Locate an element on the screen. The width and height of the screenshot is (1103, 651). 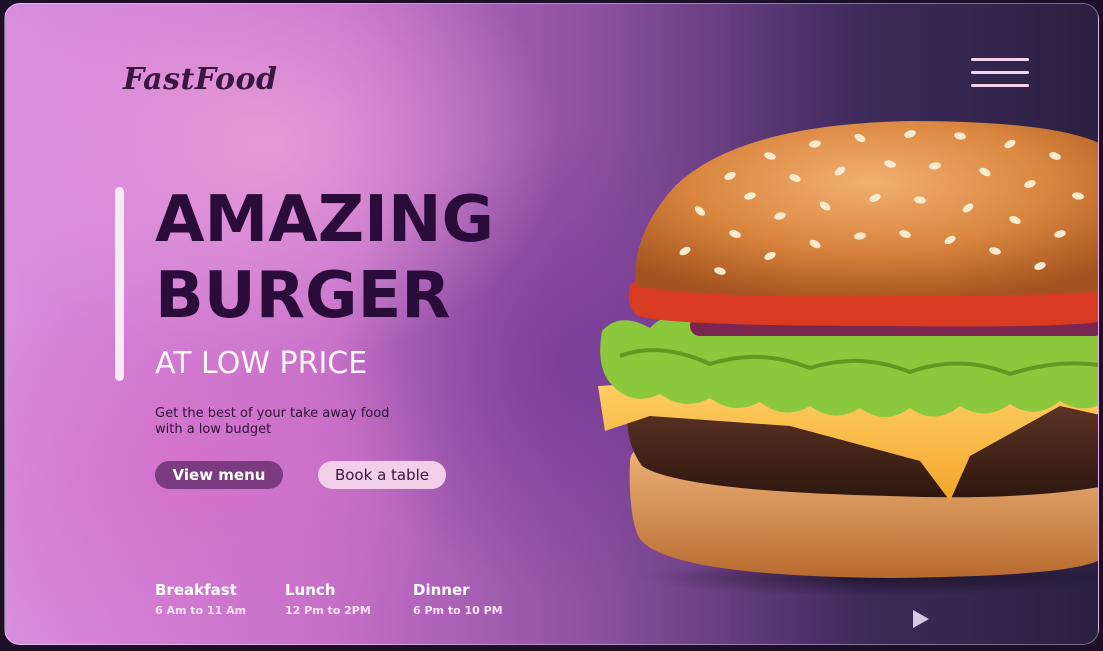
hero-title: AMAZING BURGER is located at coordinates (324, 258).